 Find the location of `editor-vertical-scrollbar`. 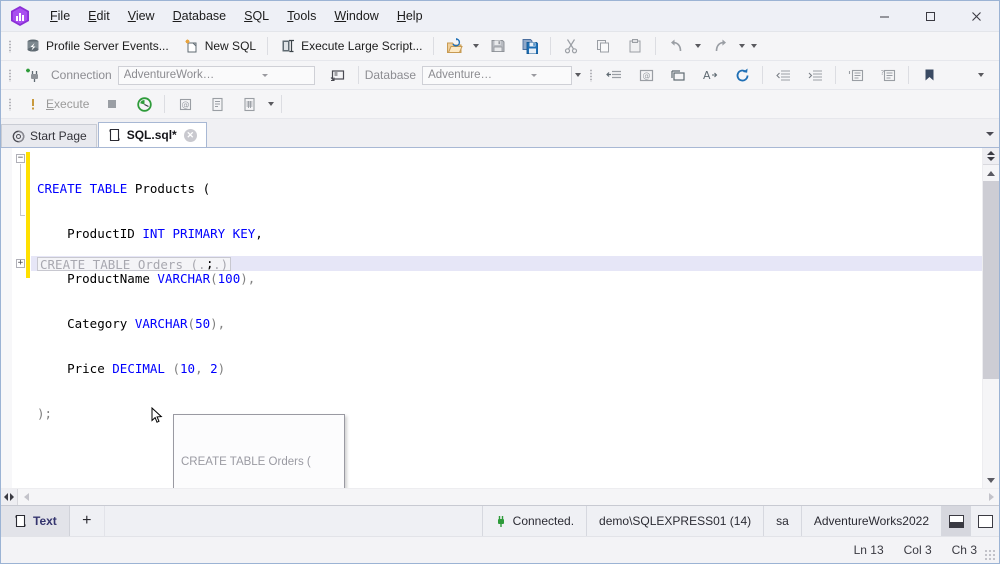

editor-vertical-scrollbar is located at coordinates (990, 318).